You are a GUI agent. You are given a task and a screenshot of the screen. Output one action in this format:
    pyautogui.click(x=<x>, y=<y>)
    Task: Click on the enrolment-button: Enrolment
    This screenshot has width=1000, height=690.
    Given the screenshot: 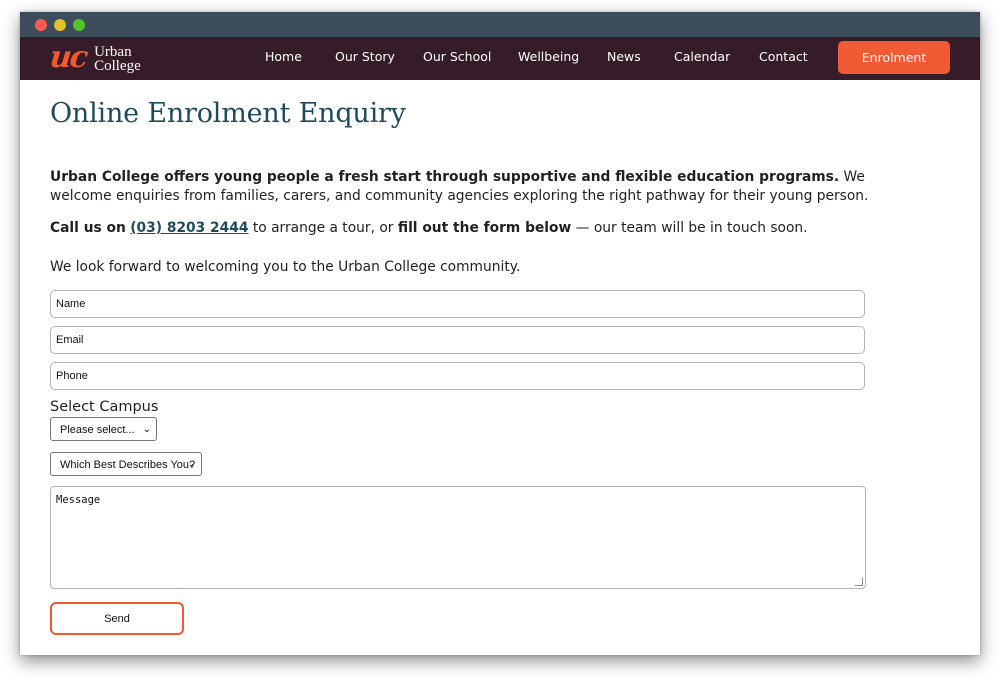 What is the action you would take?
    pyautogui.click(x=894, y=57)
    